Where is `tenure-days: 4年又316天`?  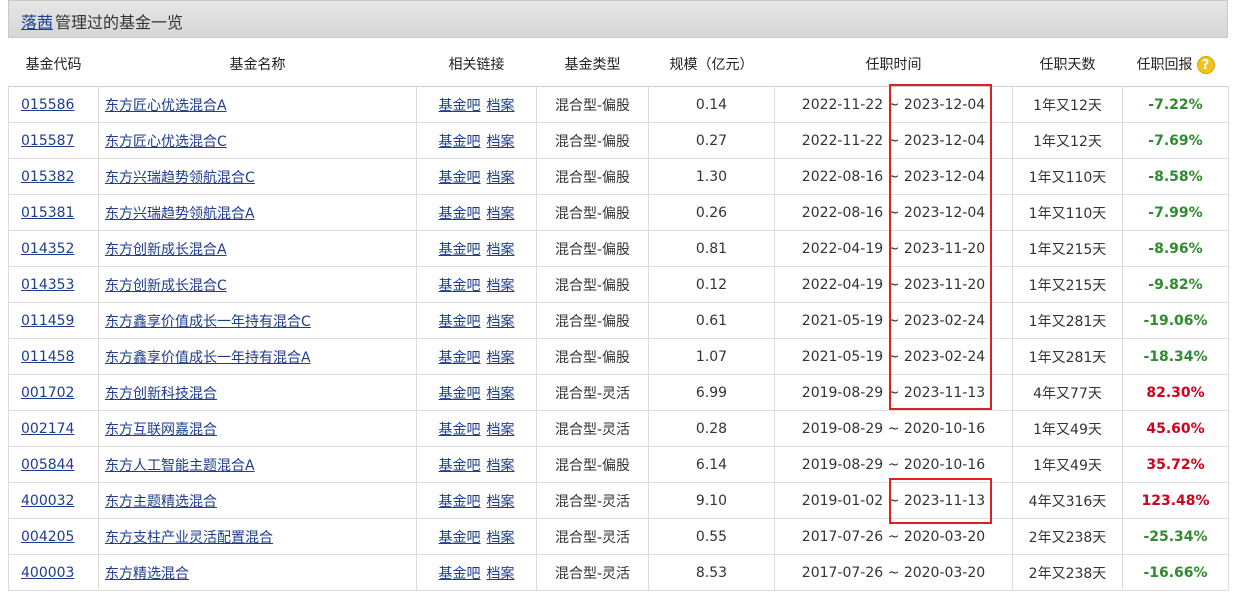
tenure-days: 4年又316天 is located at coordinates (1067, 500).